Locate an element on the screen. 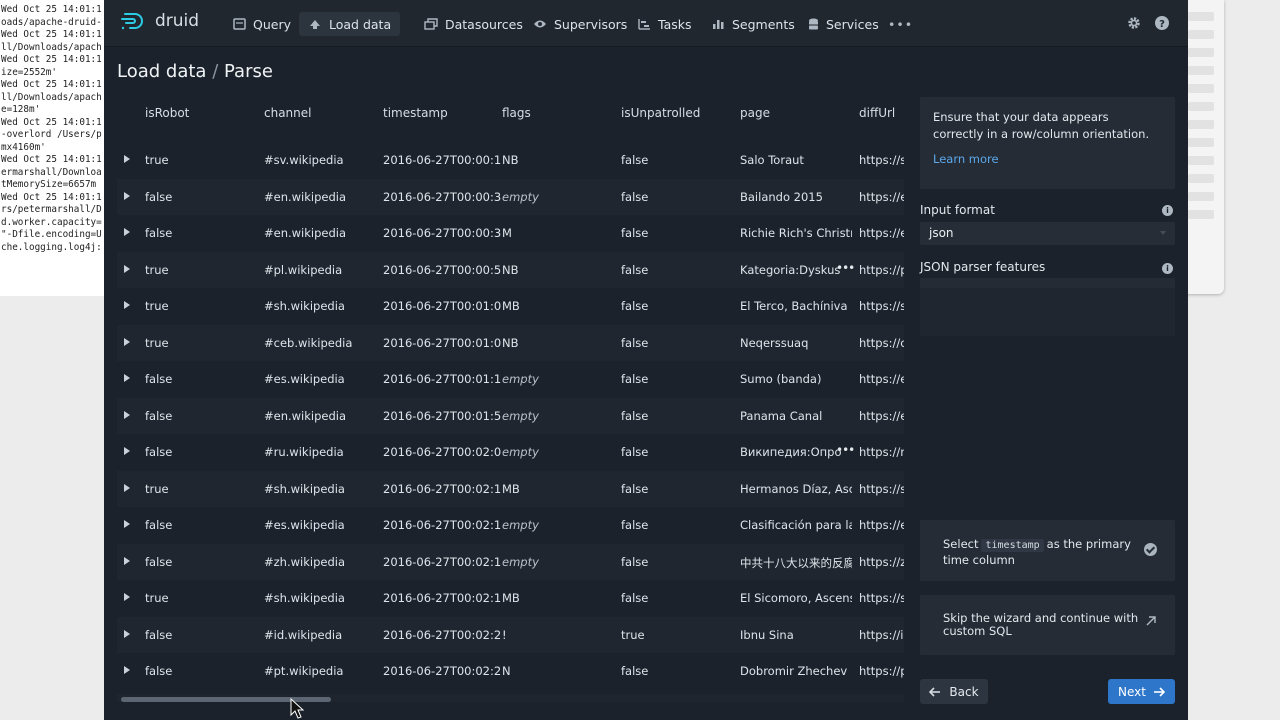 This screenshot has width=1280, height=720. column-header-timestamp: timestamp is located at coordinates (415, 113).